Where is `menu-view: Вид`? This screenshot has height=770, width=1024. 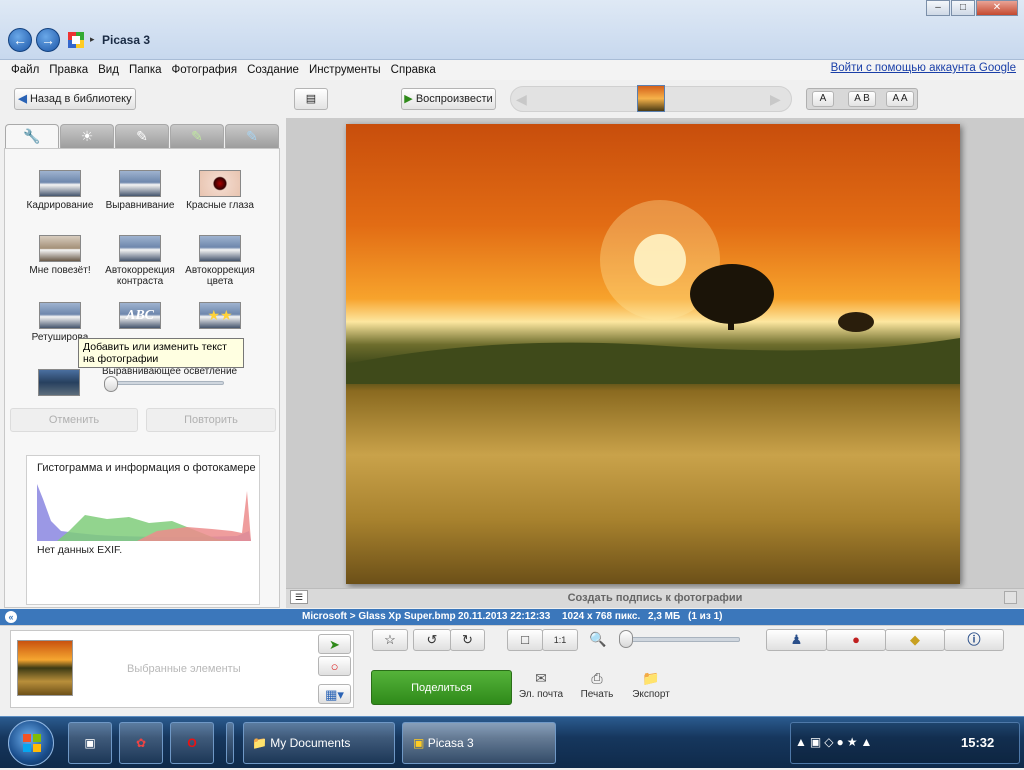
menu-view: Вид is located at coordinates (108, 70).